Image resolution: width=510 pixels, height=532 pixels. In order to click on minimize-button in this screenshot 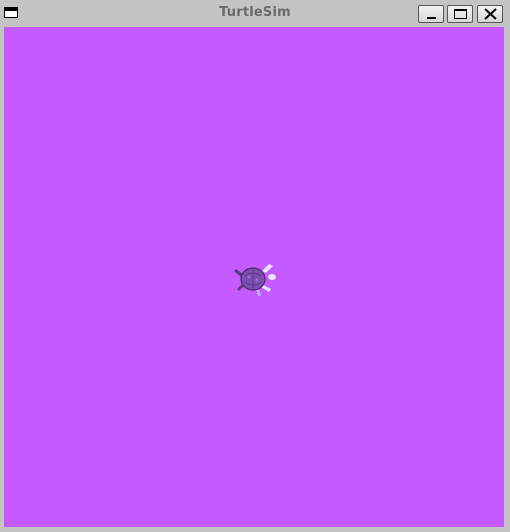, I will do `click(431, 14)`.